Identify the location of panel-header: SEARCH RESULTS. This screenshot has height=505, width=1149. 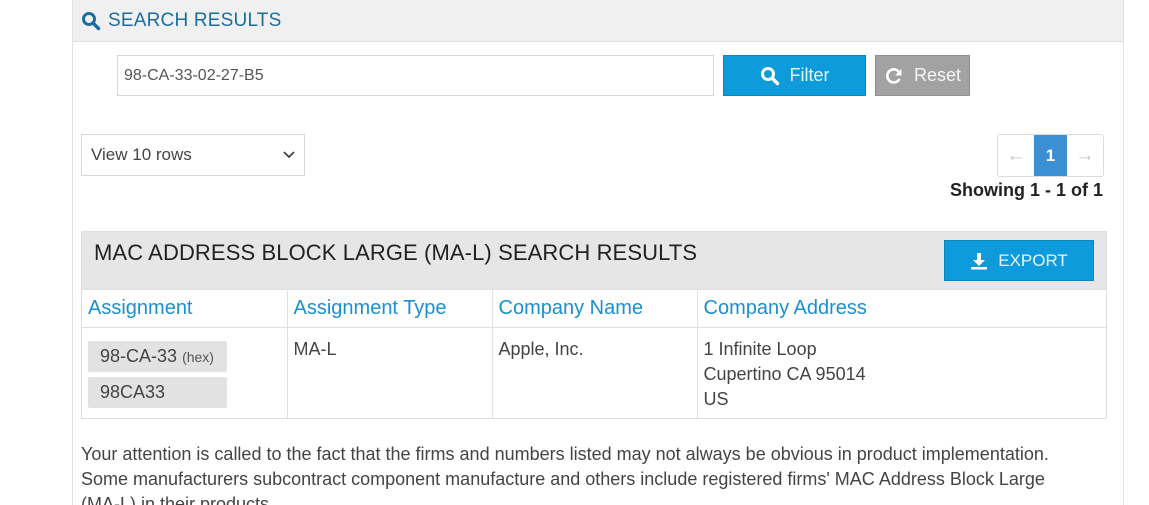
(598, 21).